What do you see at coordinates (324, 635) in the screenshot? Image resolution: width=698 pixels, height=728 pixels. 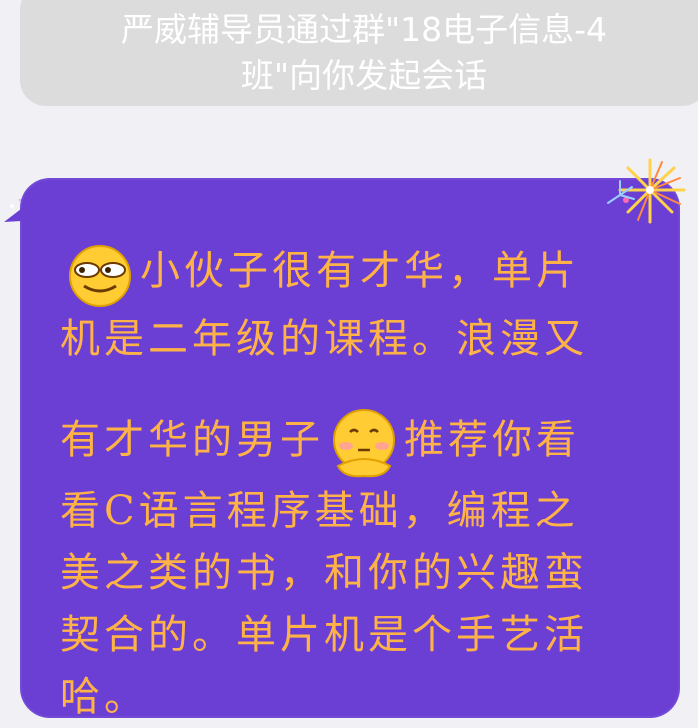 I see `message-line-6: 契合的。单片机是个手艺活` at bounding box center [324, 635].